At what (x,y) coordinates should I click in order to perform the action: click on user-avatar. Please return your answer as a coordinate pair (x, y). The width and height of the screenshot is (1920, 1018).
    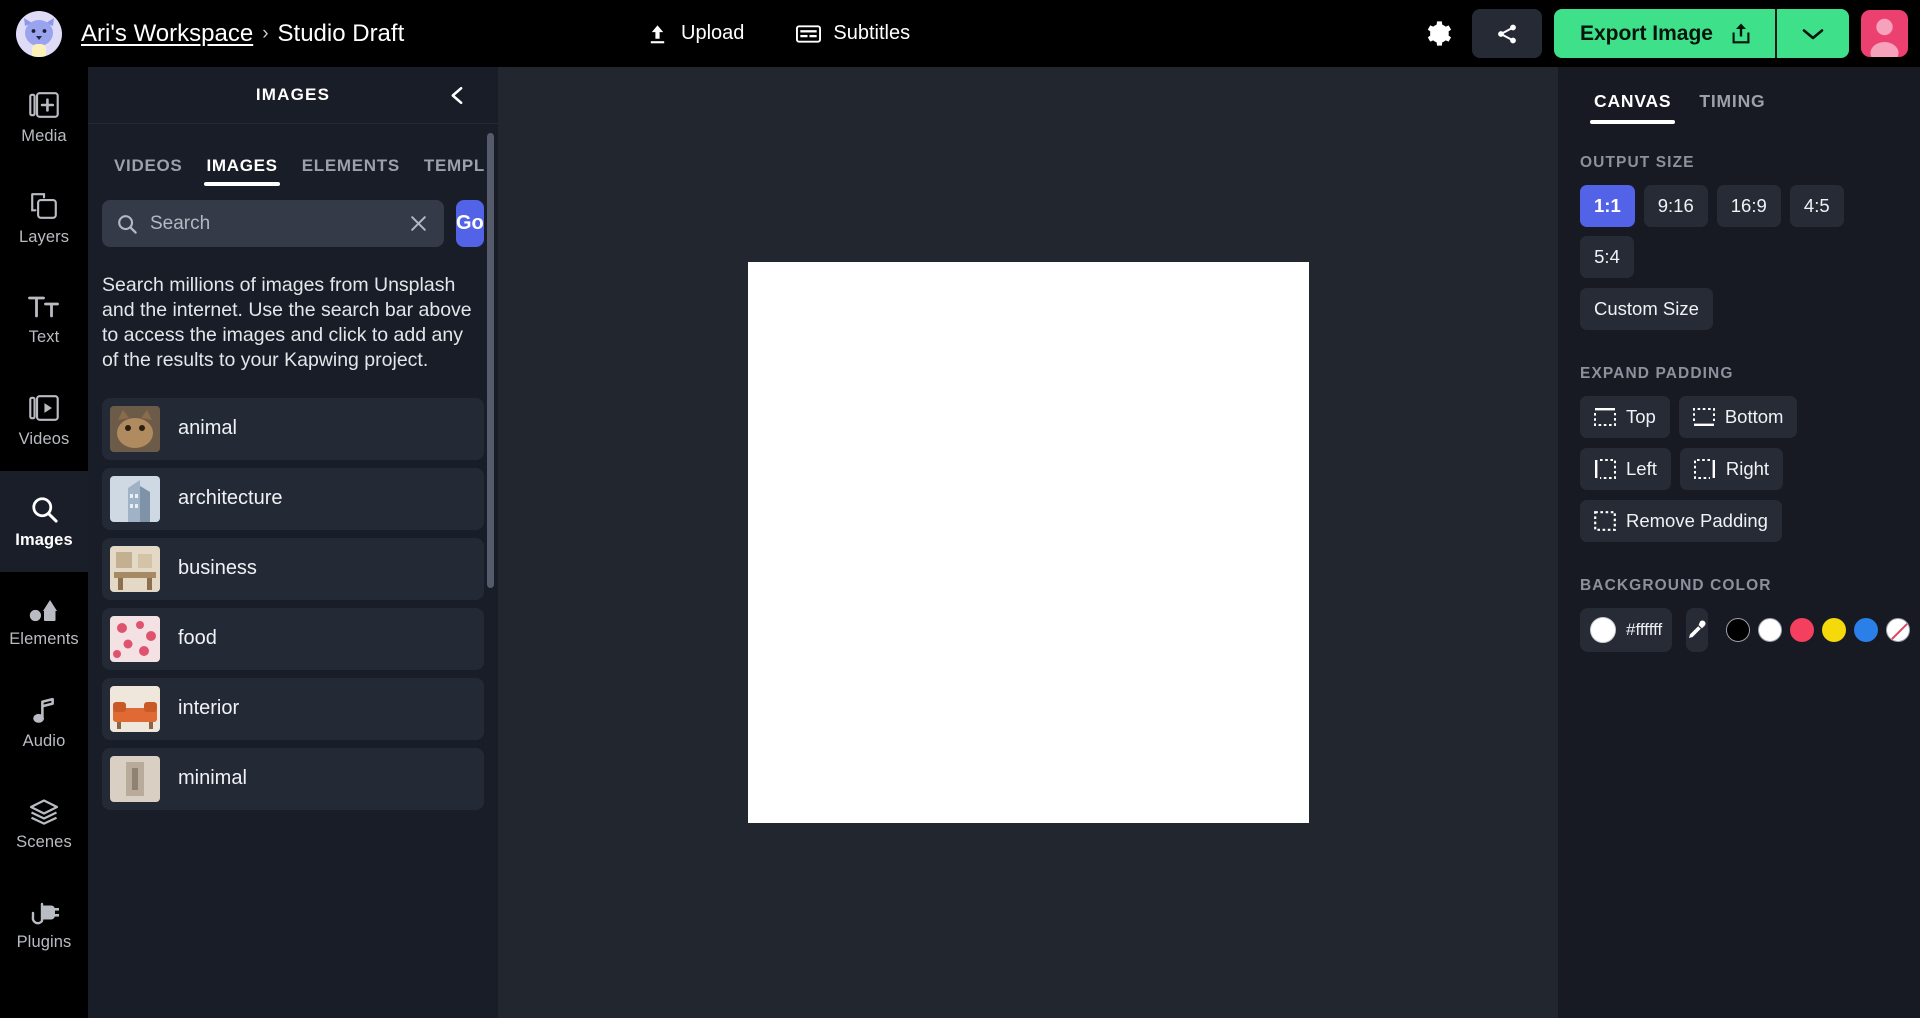
    Looking at the image, I should click on (1884, 33).